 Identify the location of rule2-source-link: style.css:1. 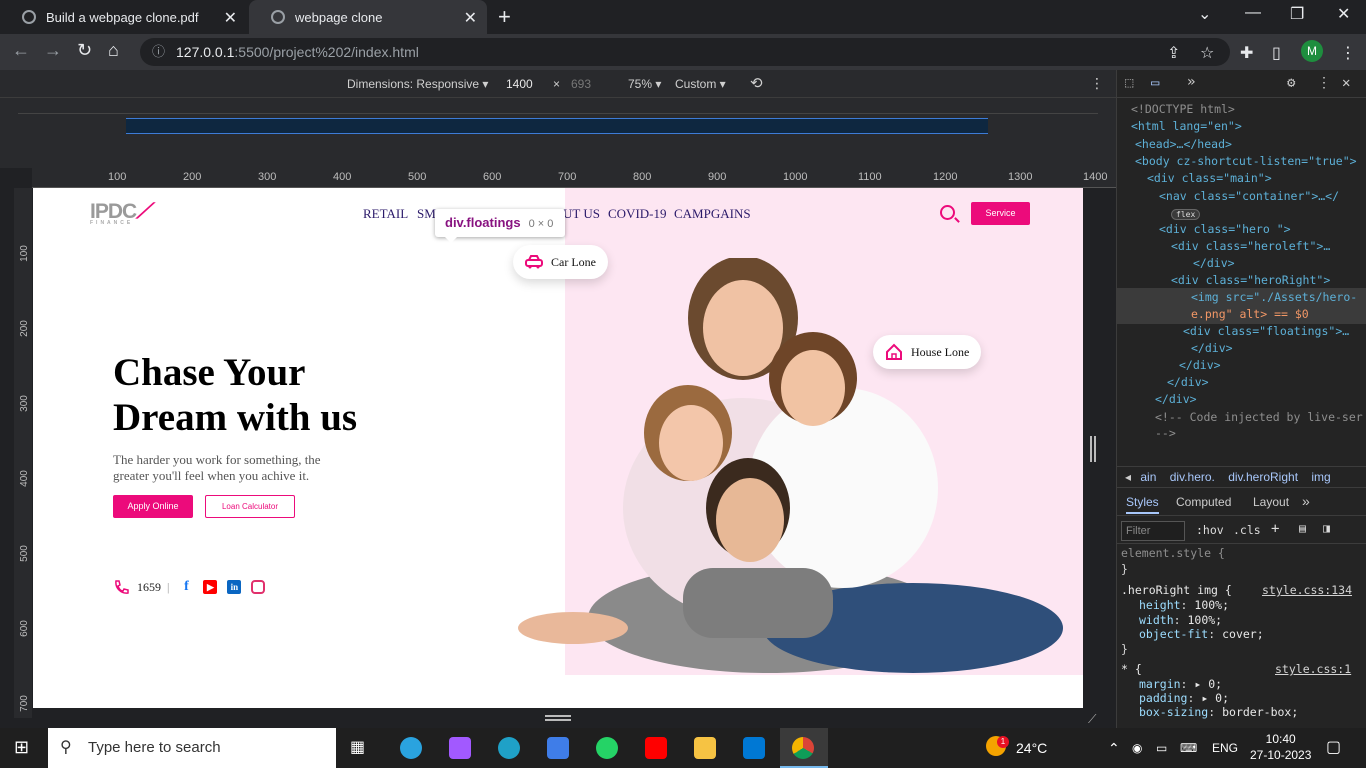
(1313, 669).